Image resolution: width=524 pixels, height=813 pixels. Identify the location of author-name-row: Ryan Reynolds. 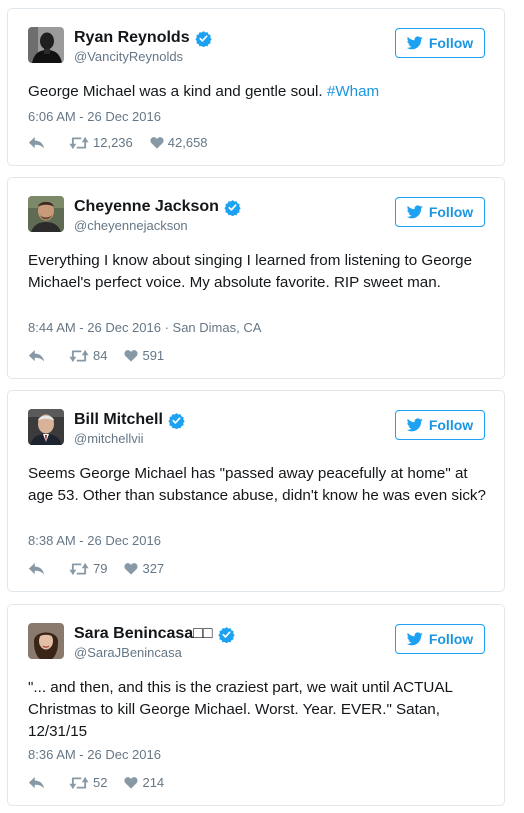
(143, 38).